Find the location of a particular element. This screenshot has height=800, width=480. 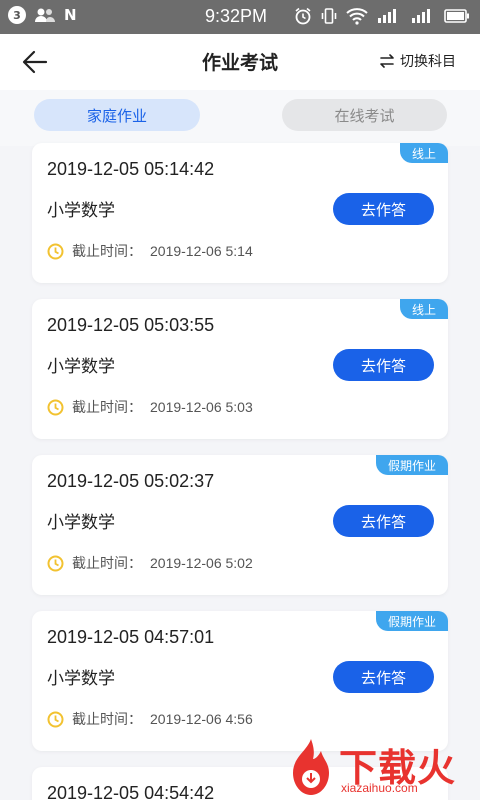

deadline-value: 2019-12-06 5:14 is located at coordinates (201, 251).